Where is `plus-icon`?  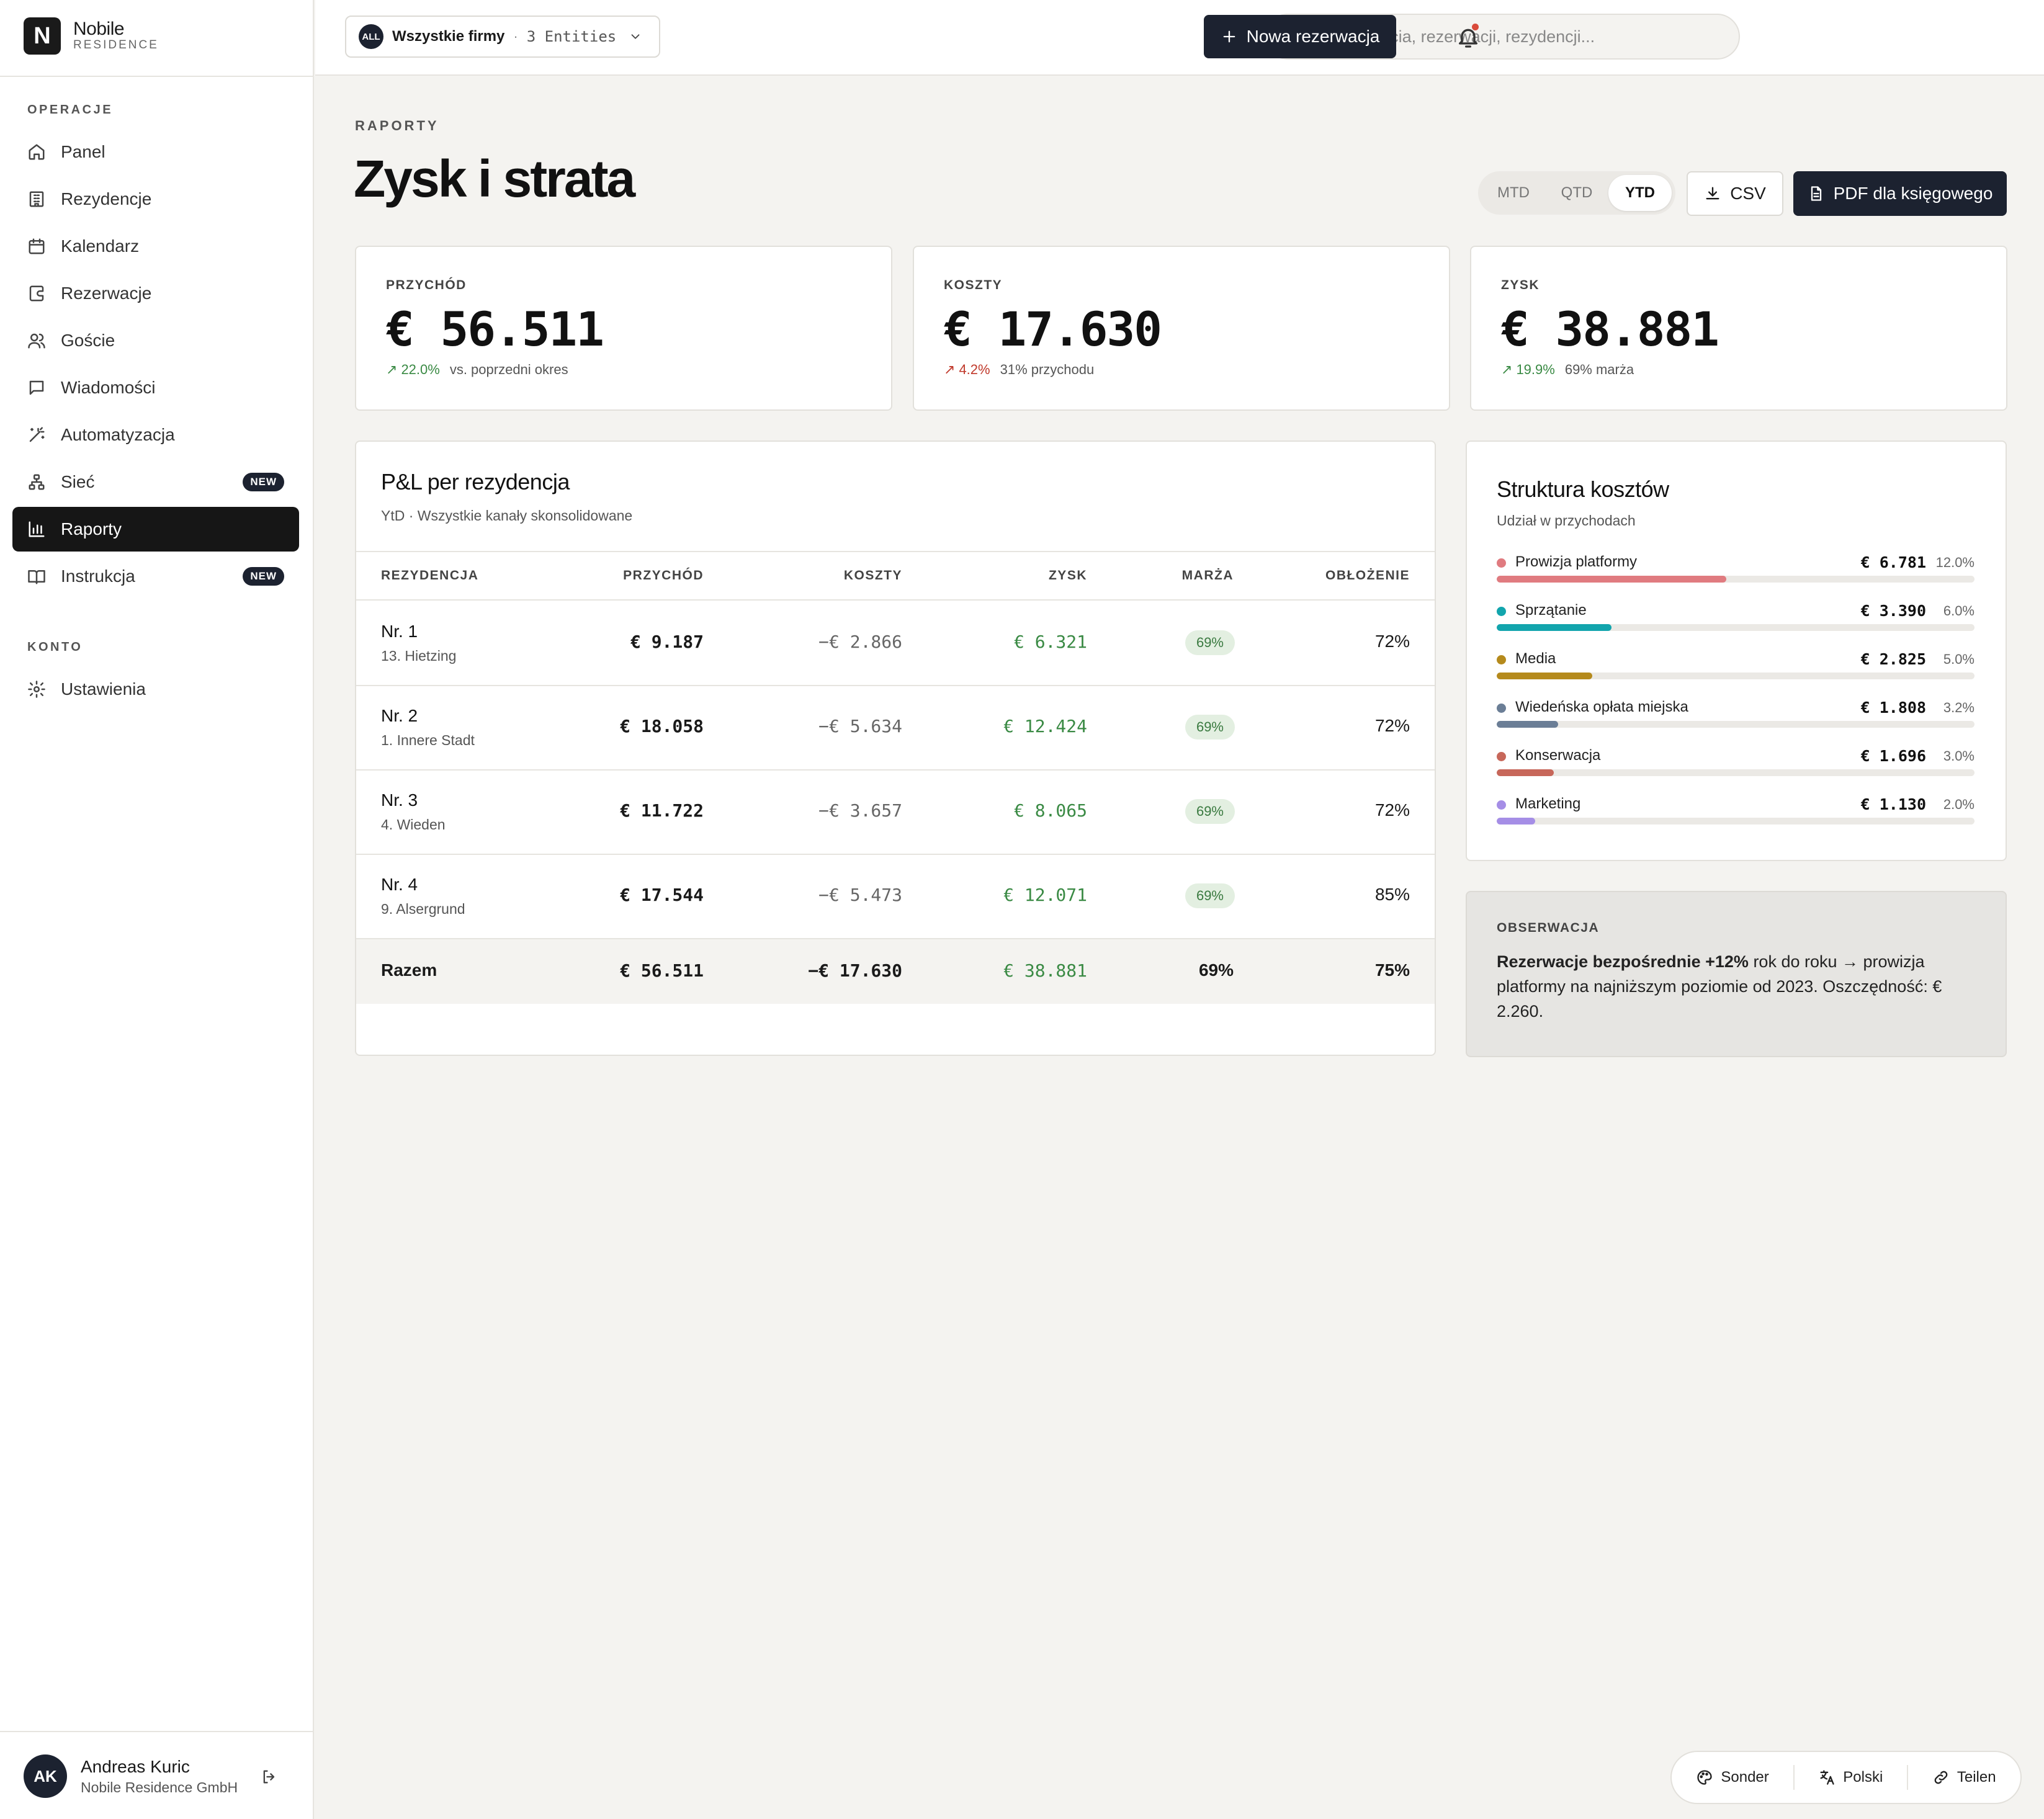
plus-icon is located at coordinates (1229, 36).